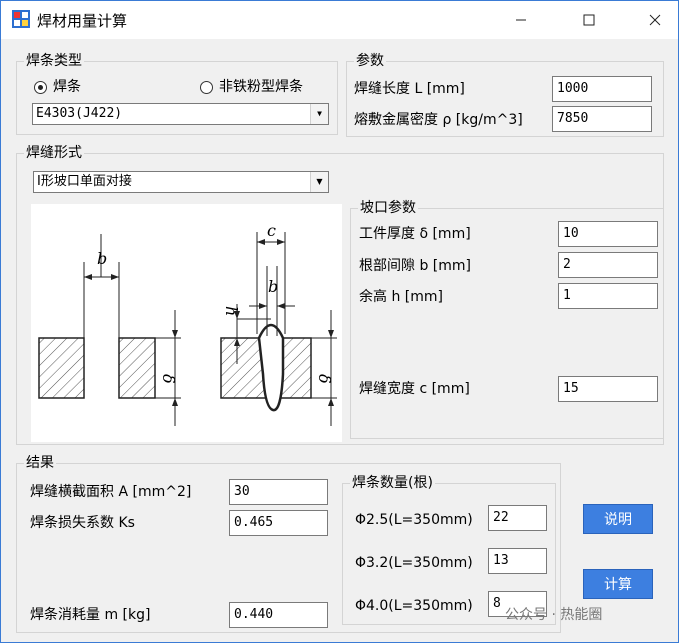 The width and height of the screenshot is (679, 643). What do you see at coordinates (261, 87) in the screenshot?
I see `radio-powder-rod-label: 非铁粉型焊条` at bounding box center [261, 87].